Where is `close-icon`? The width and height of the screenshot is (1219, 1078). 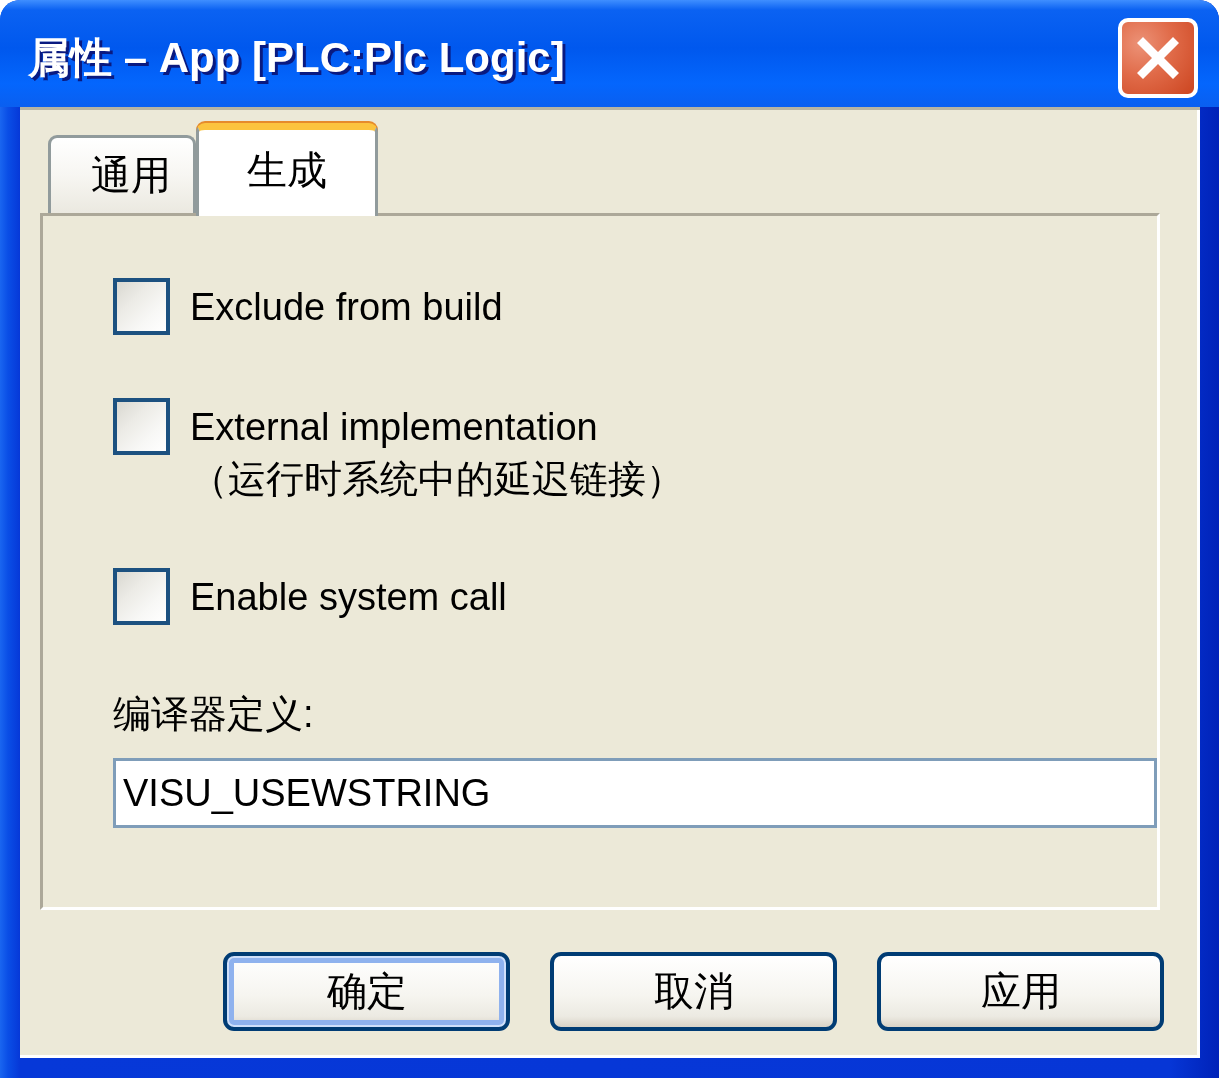 close-icon is located at coordinates (1158, 57).